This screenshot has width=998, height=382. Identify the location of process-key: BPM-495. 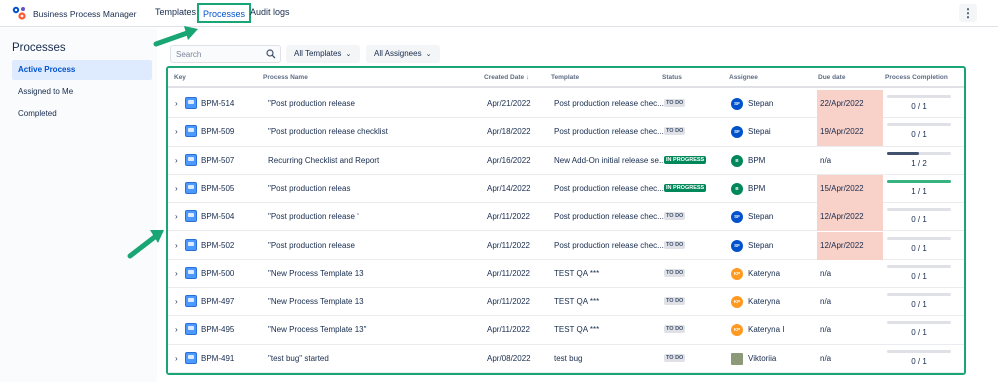
(217, 329).